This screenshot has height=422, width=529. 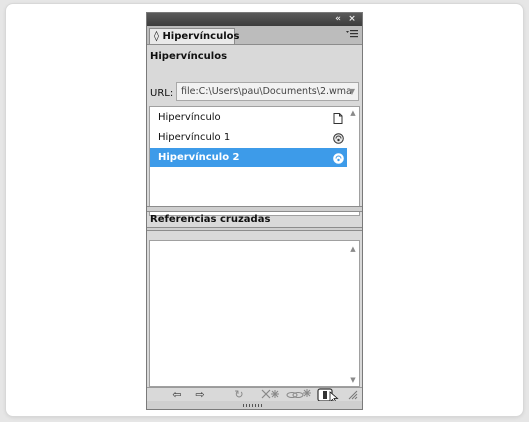 I want to click on document-icon, so click(x=338, y=118).